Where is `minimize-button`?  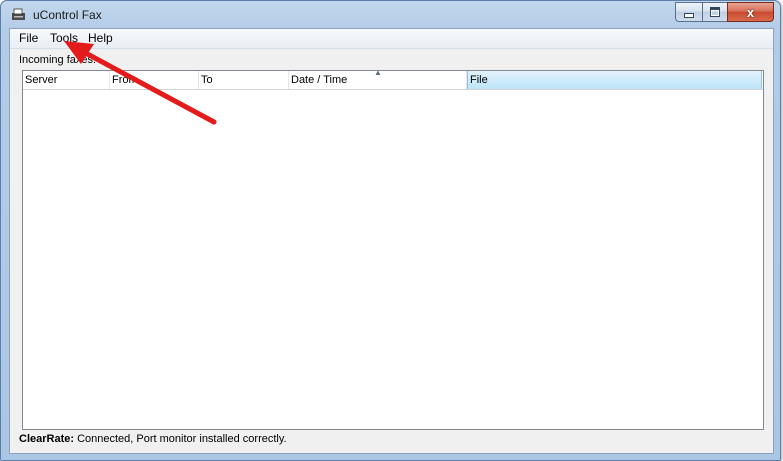 minimize-button is located at coordinates (688, 12).